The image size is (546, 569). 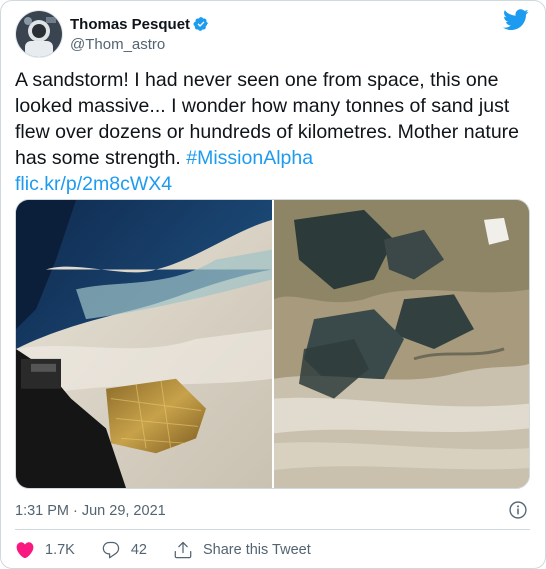 I want to click on reply-button: 42, so click(x=124, y=550).